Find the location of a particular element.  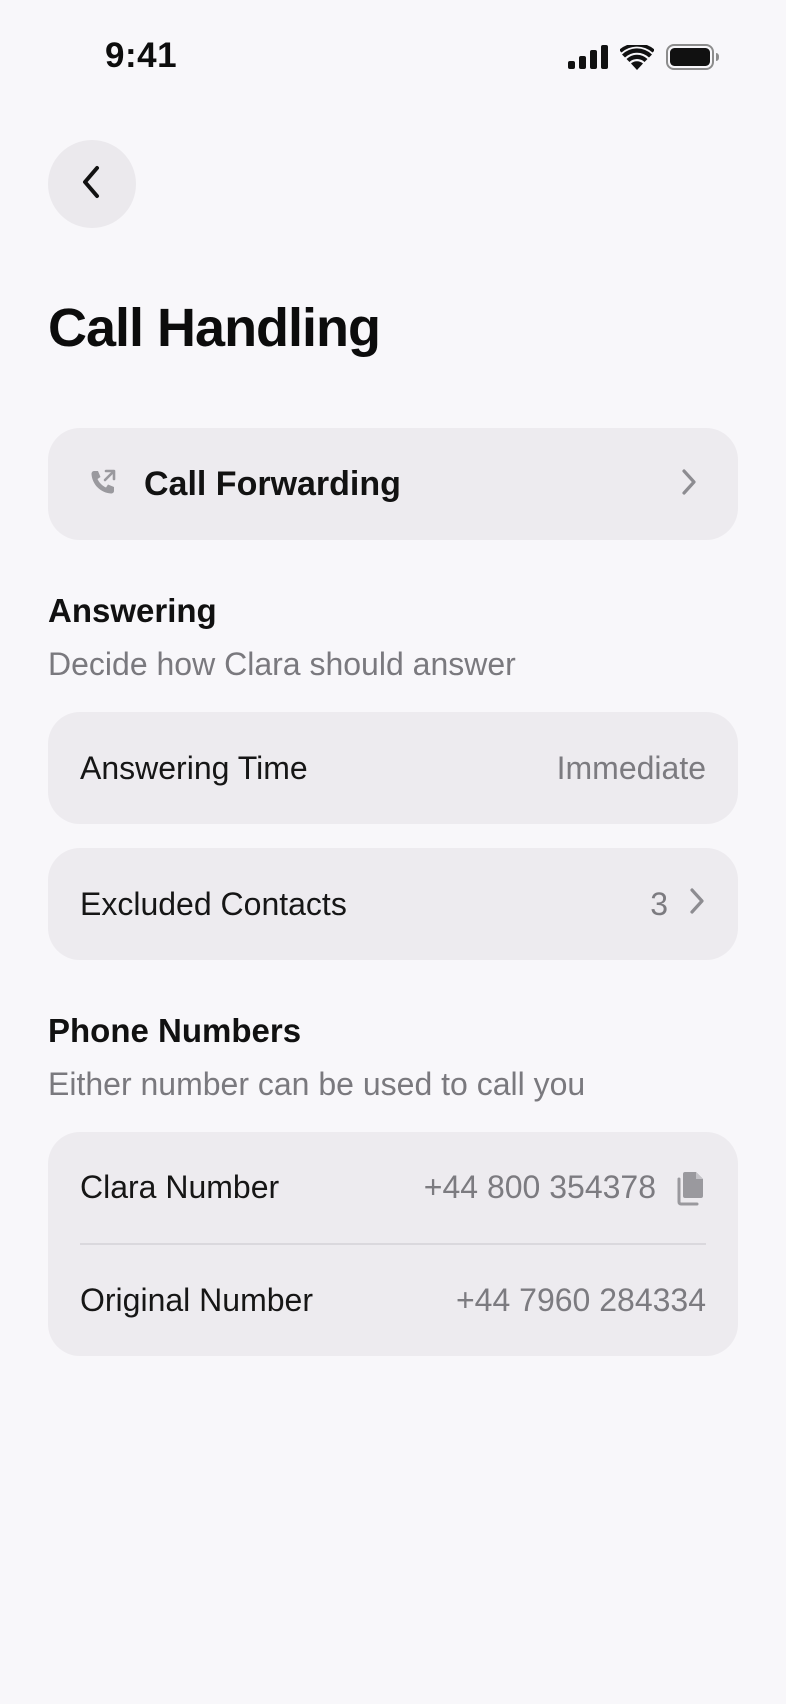

original-number-label: Original Number is located at coordinates (196, 1300).